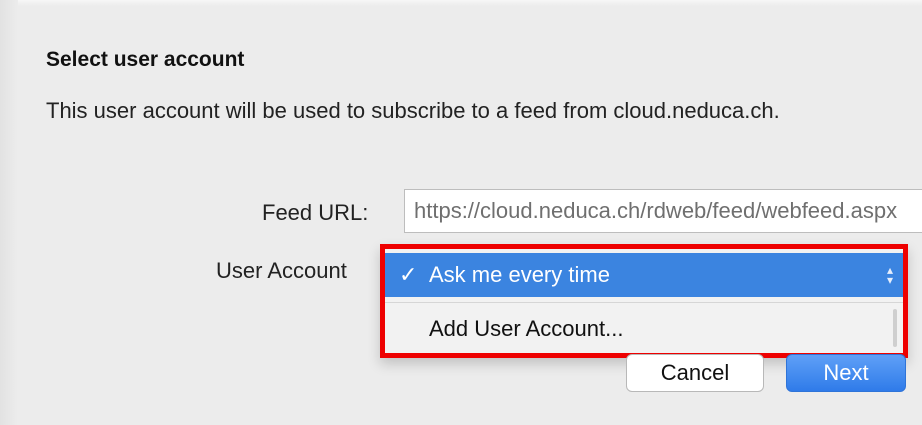 The image size is (922, 425). Describe the element at coordinates (890, 275) in the screenshot. I see `updown-arrows-icon: ▴ ▾` at that location.